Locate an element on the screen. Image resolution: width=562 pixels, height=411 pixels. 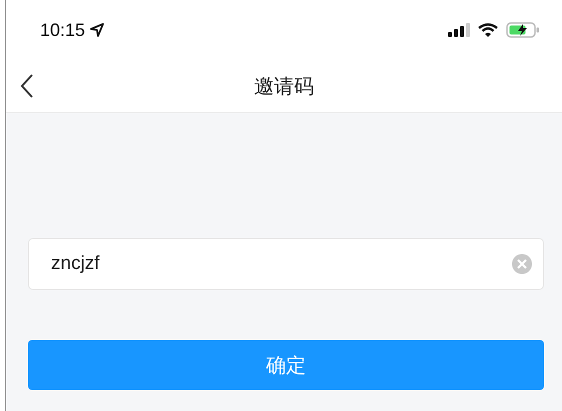
input-field: zncjzf is located at coordinates (286, 264).